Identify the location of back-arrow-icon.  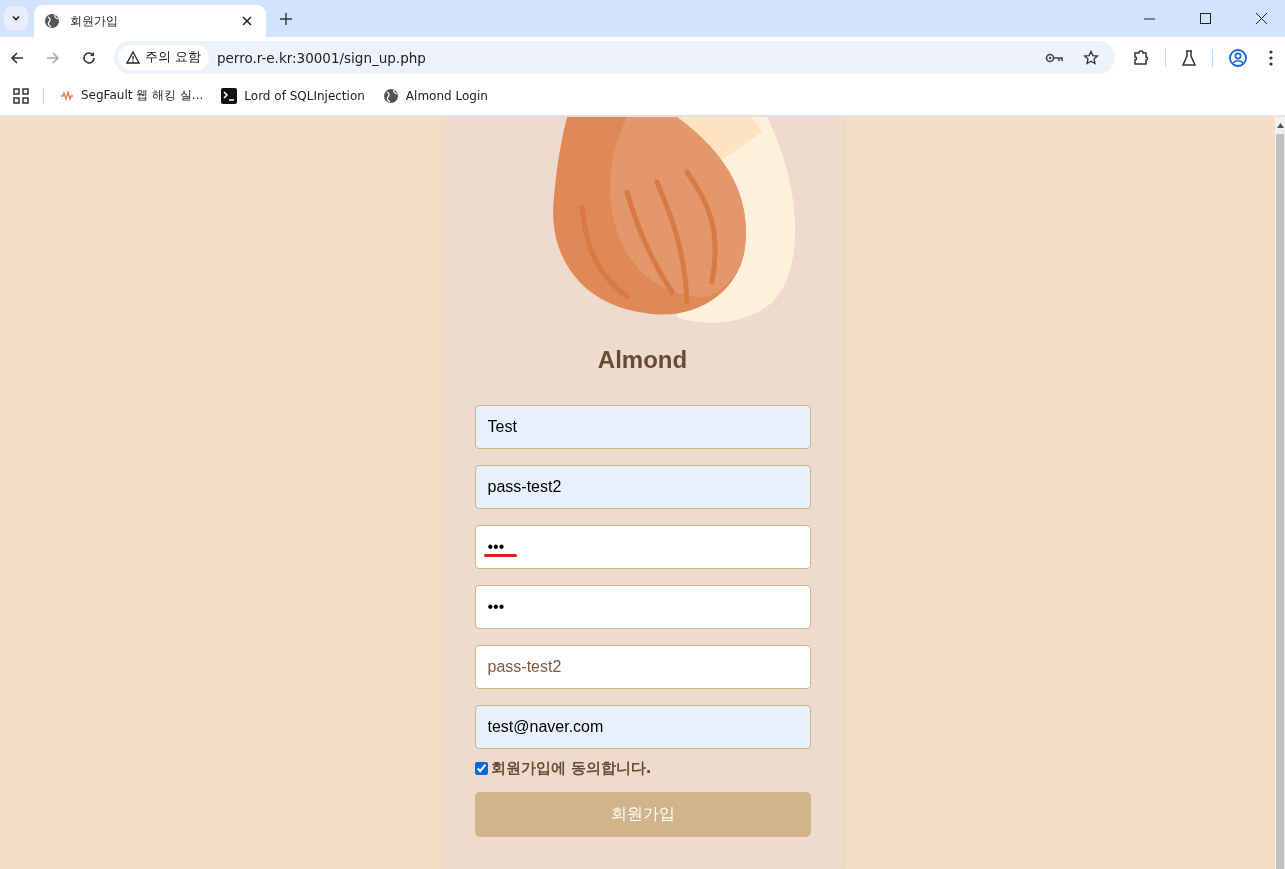
(17, 57).